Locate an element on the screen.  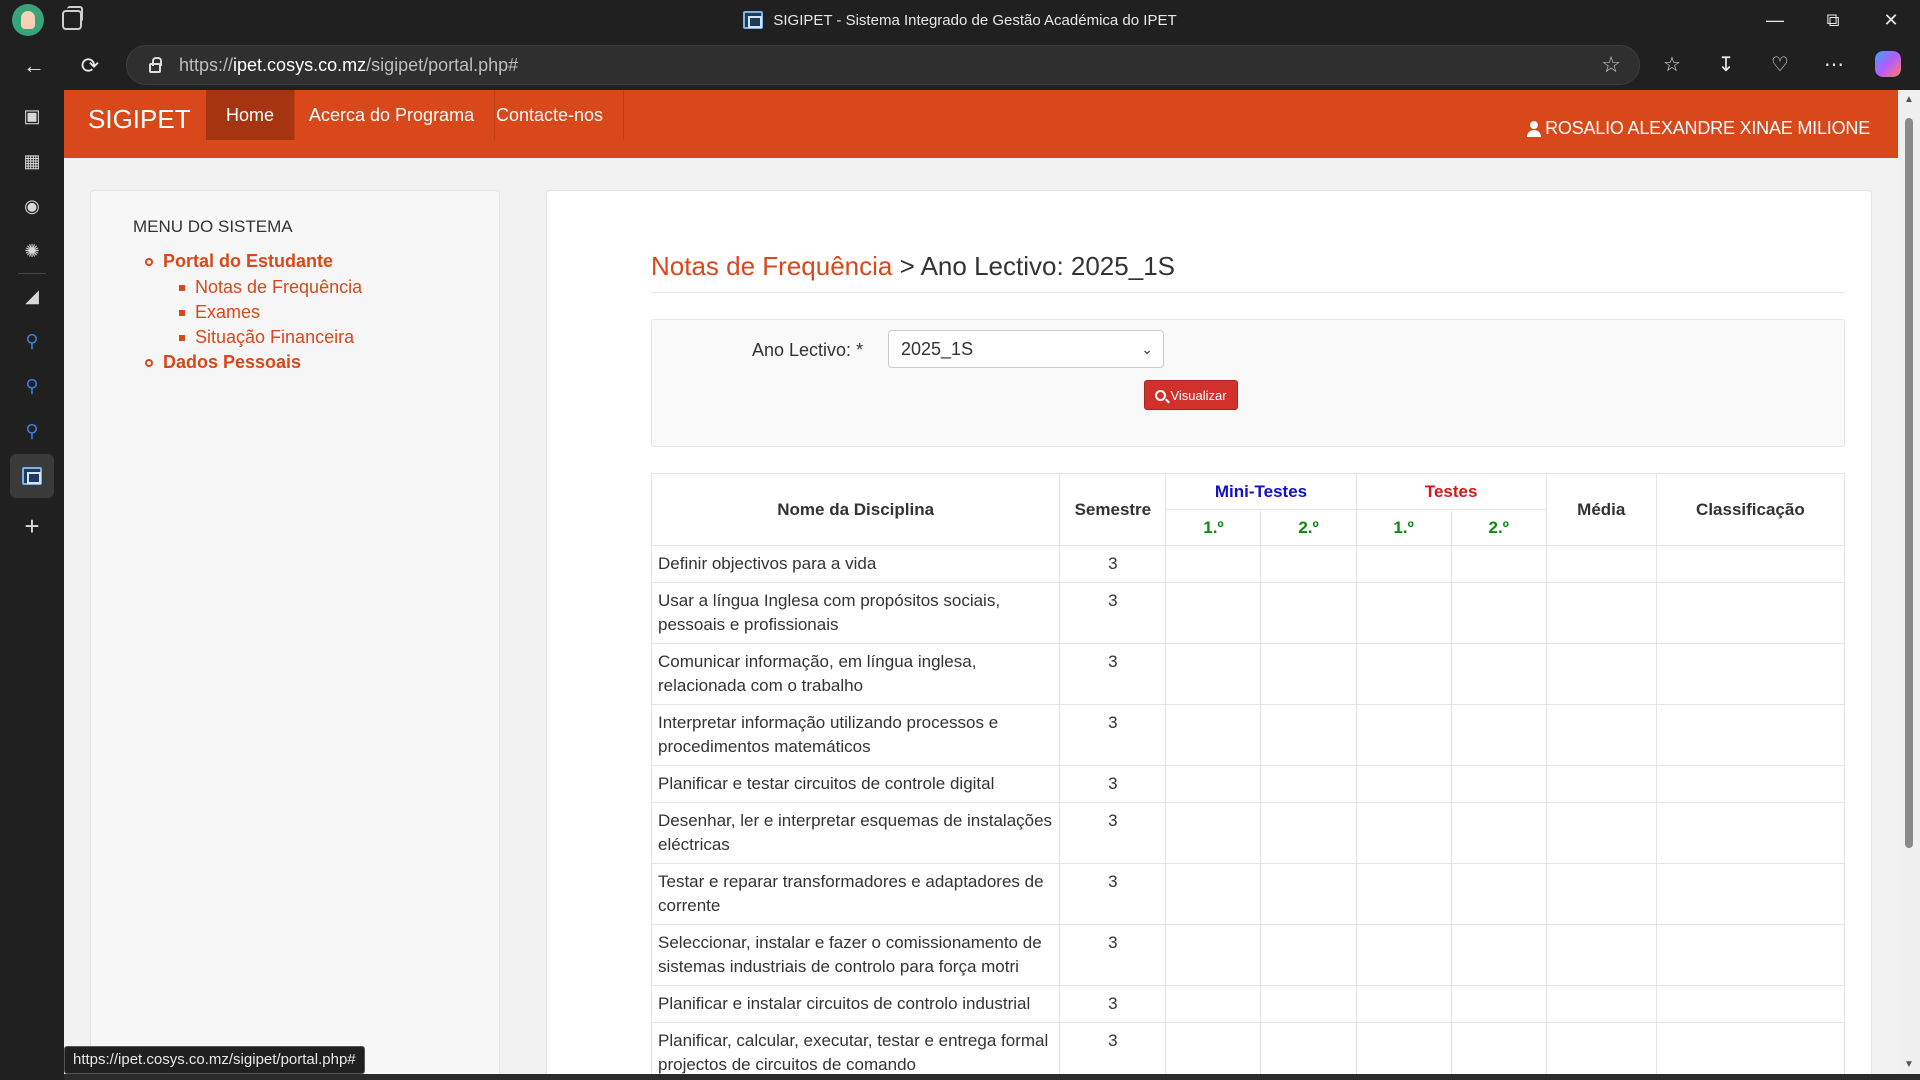
close-window-button: ✕ is located at coordinates (1891, 20).